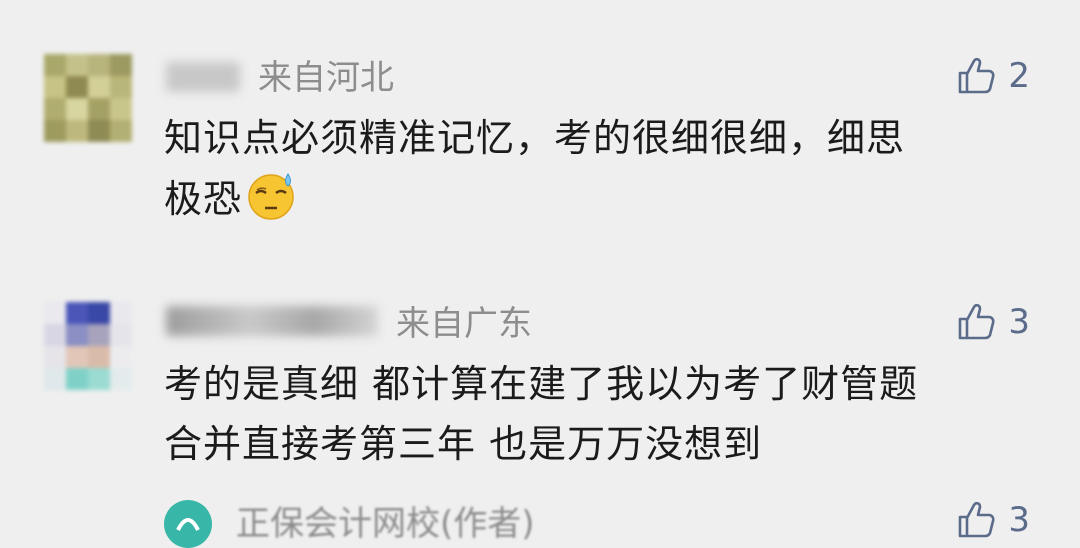 Image resolution: width=1080 pixels, height=548 pixels. I want to click on comment-text-line: 考的是真细 都计算在建了我以为考了财管题, so click(541, 384).